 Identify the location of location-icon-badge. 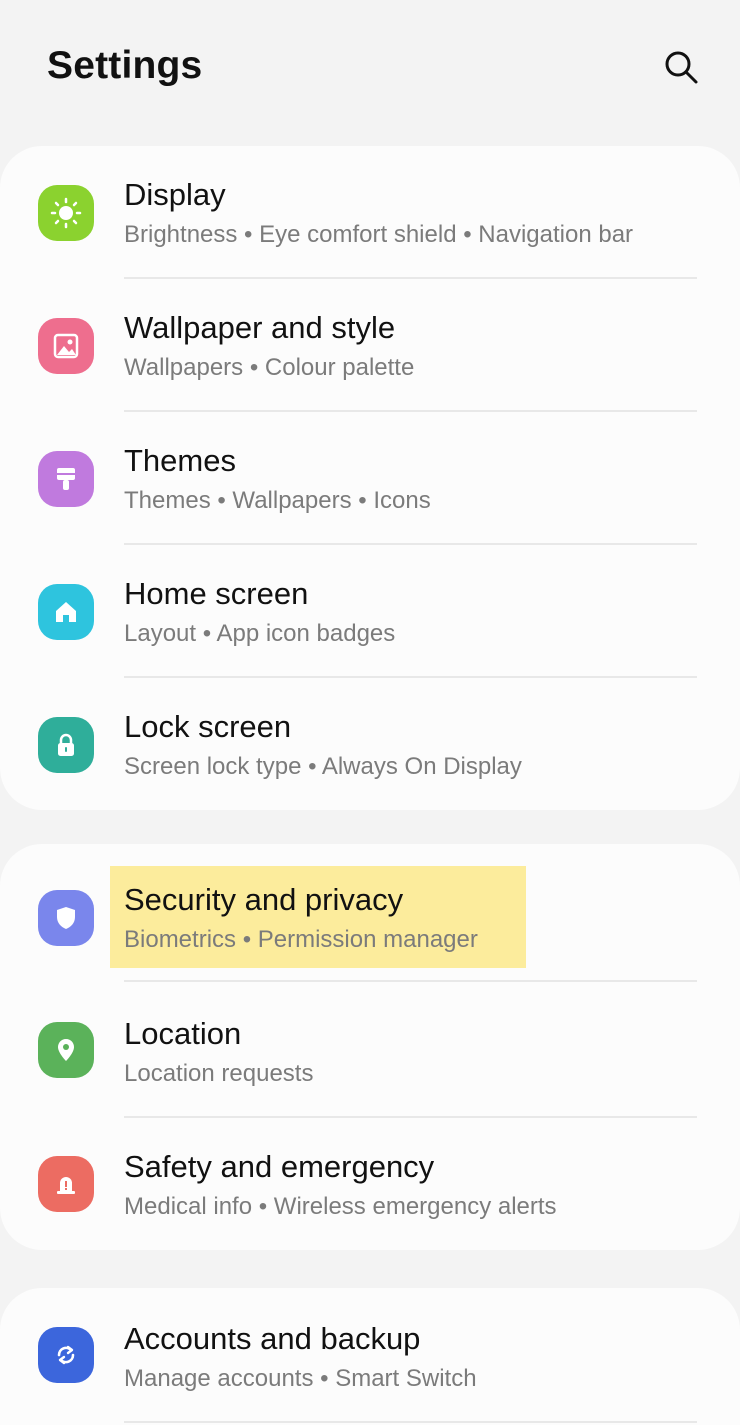
(66, 1050).